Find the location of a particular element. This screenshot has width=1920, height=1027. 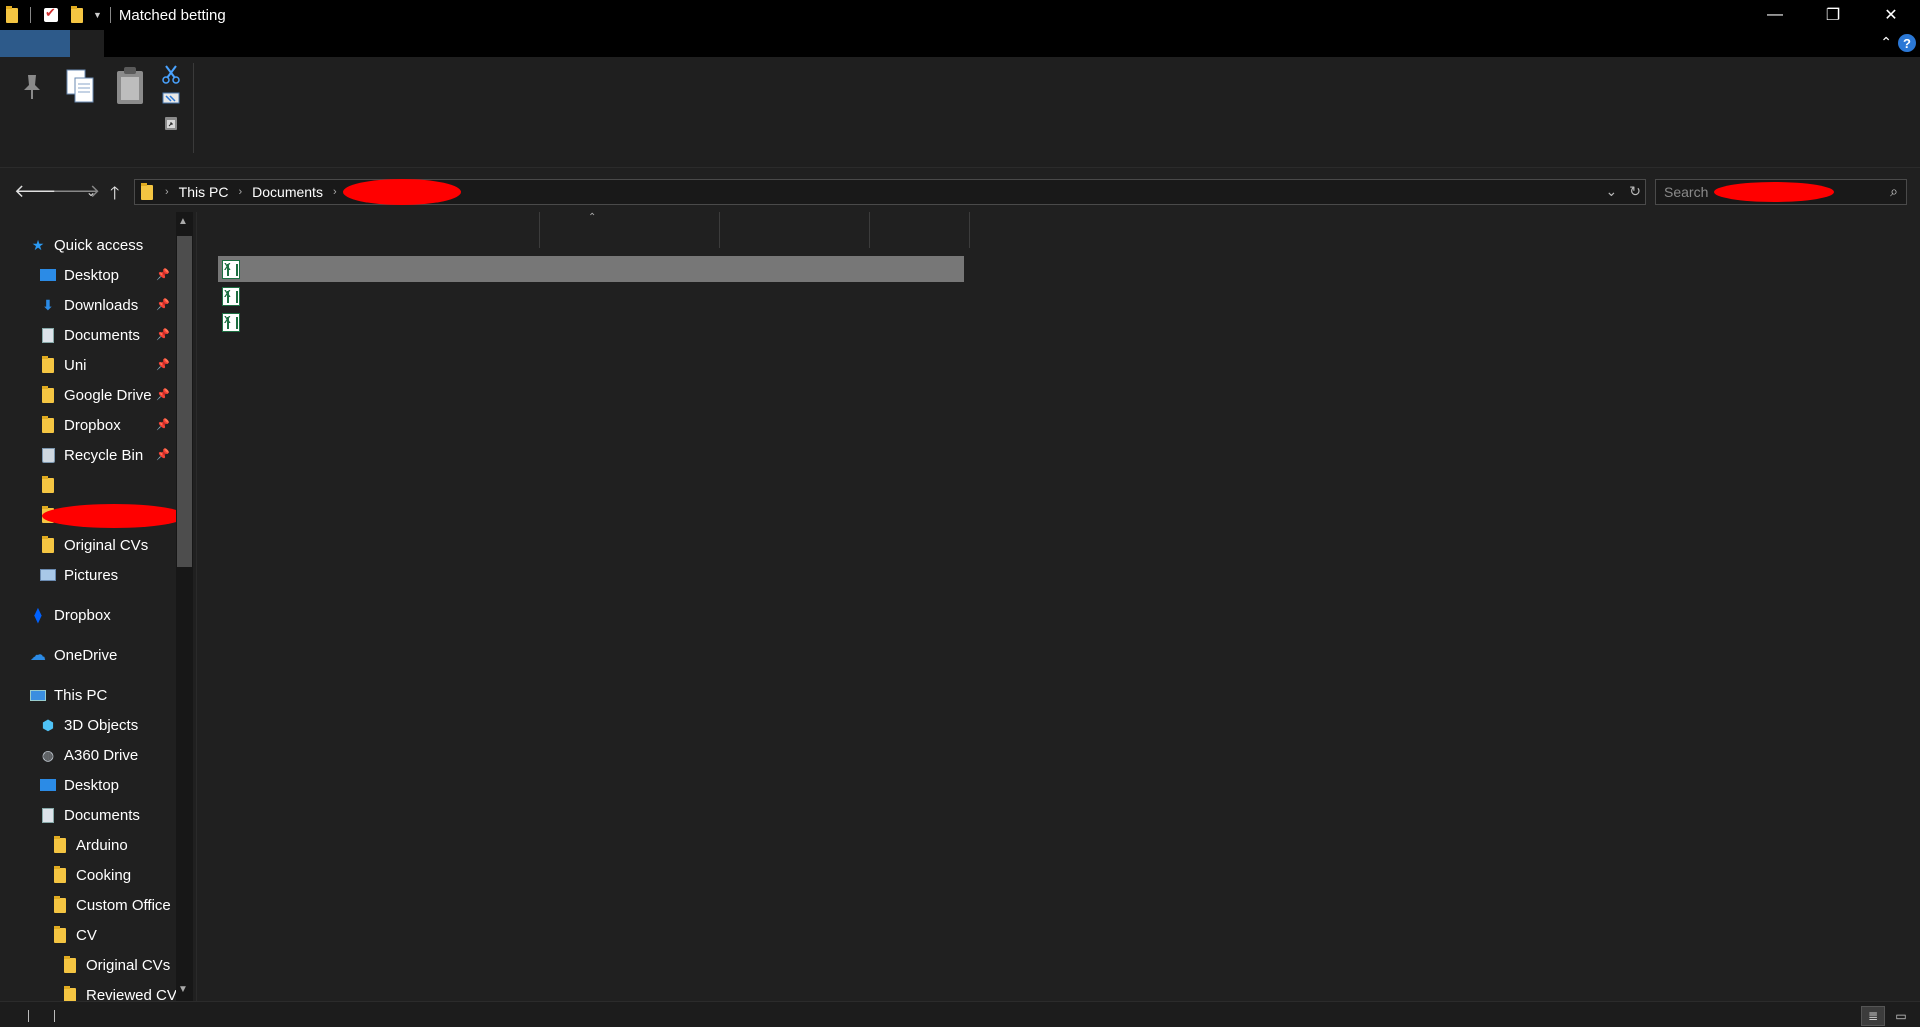

a360-drive-icon: ◍ is located at coordinates (48, 754).